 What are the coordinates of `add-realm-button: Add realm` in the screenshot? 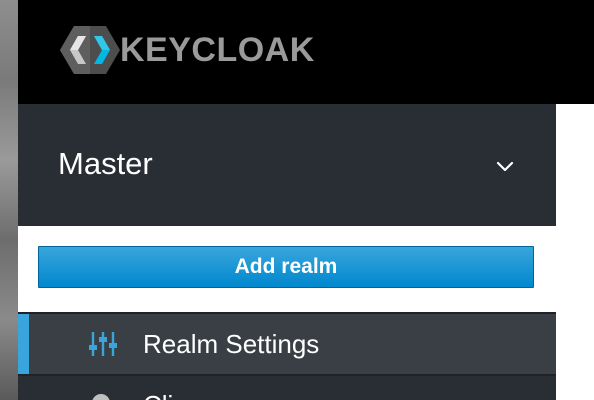 It's located at (286, 267).